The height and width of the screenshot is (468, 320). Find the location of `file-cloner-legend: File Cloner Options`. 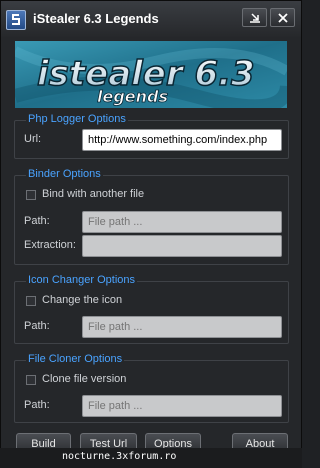

file-cloner-legend: File Cloner Options is located at coordinates (75, 359).